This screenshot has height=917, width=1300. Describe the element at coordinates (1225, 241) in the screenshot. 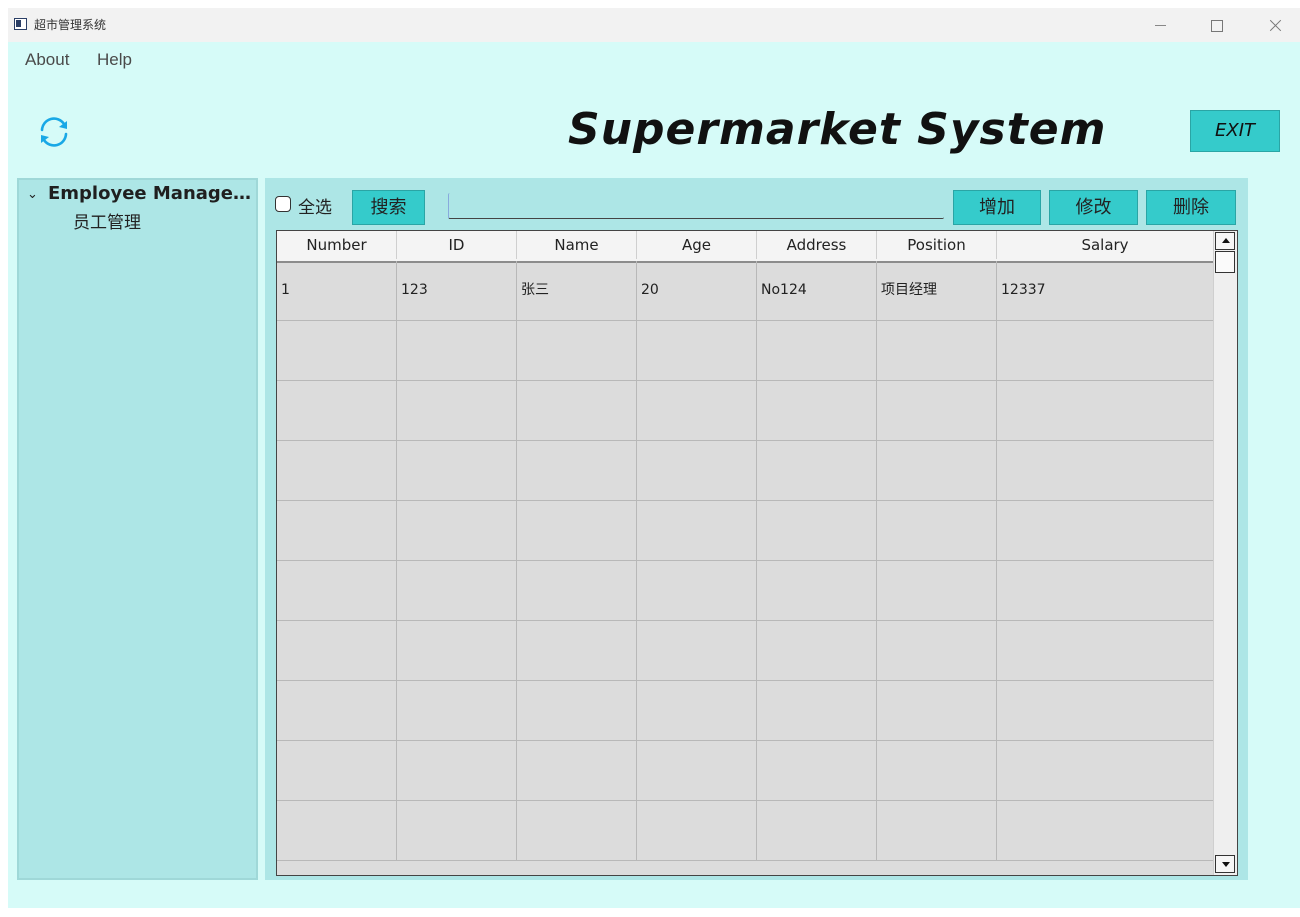

I see `scroll-up-icon` at that location.